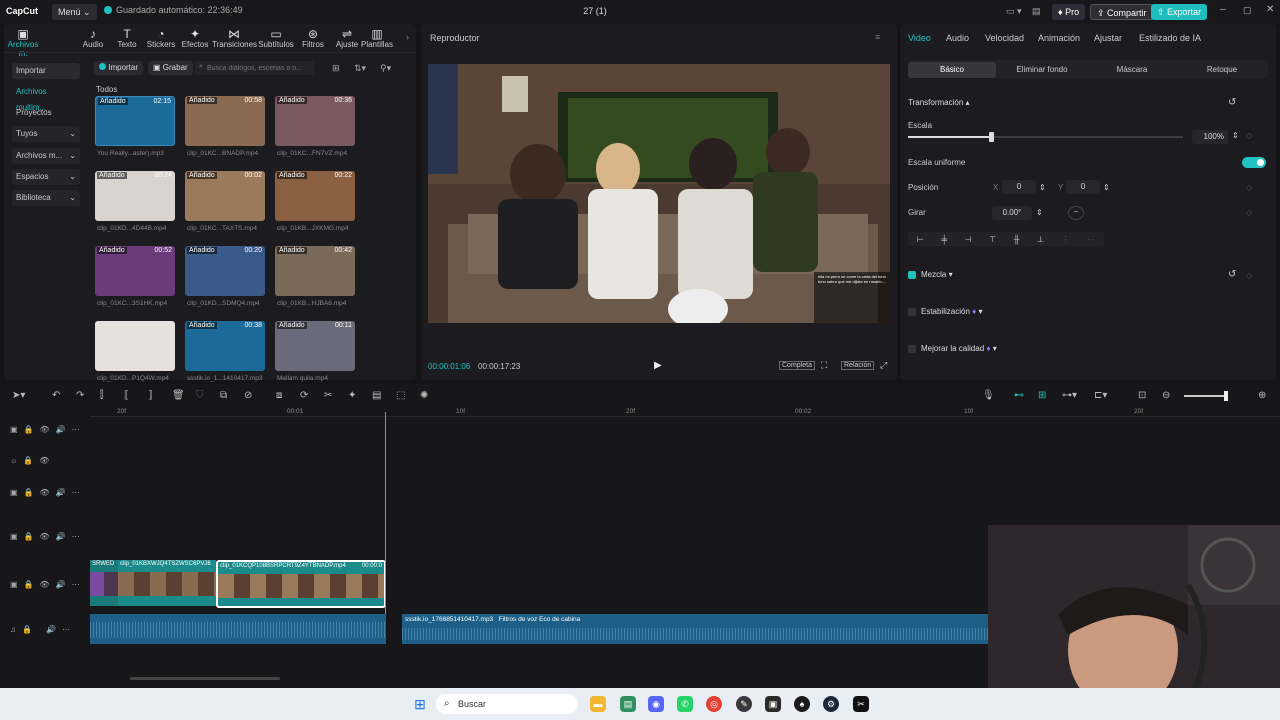 Image resolution: width=1280 pixels, height=720 pixels. I want to click on align-center-h-icon: ╪, so click(944, 239).